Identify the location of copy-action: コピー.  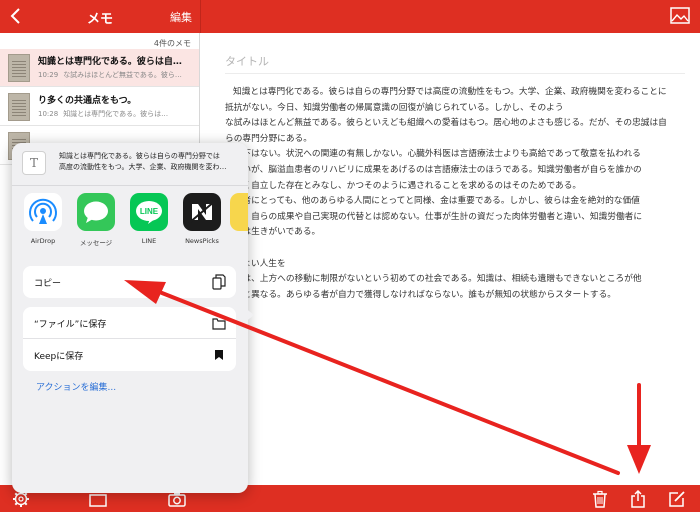
(129, 282).